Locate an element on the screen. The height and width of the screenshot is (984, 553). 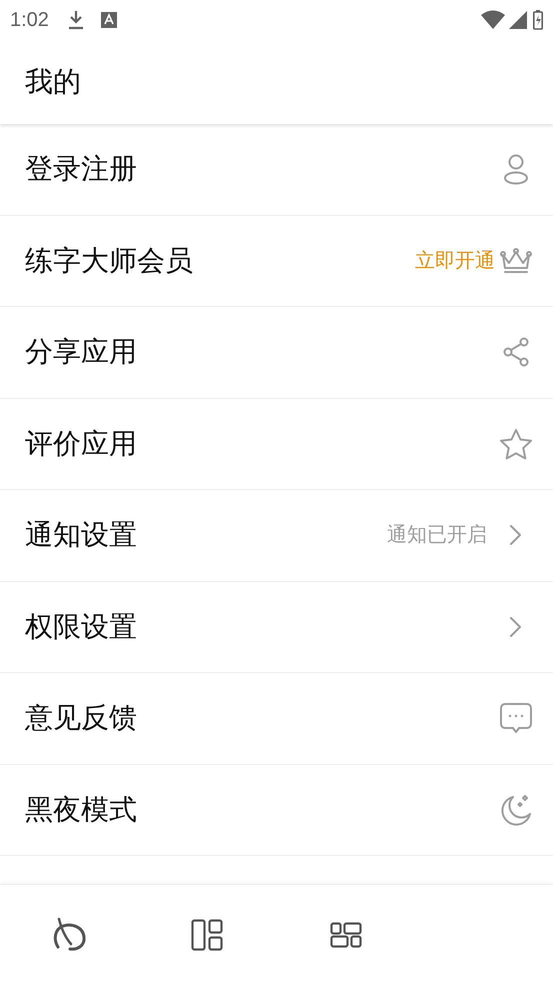
menu-label: 评价应用 is located at coordinates (81, 443).